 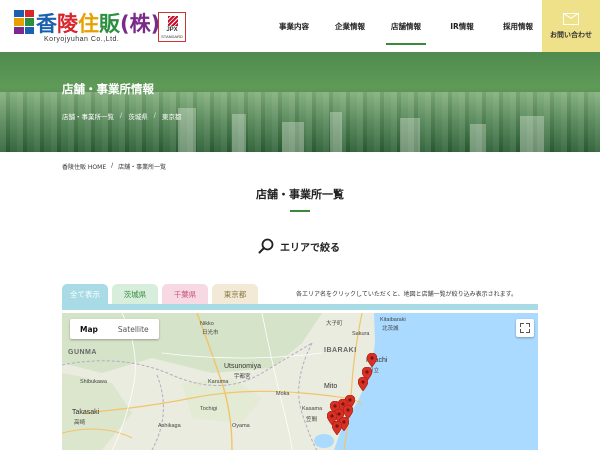 What do you see at coordinates (266, 246) in the screenshot?
I see `search-icon` at bounding box center [266, 246].